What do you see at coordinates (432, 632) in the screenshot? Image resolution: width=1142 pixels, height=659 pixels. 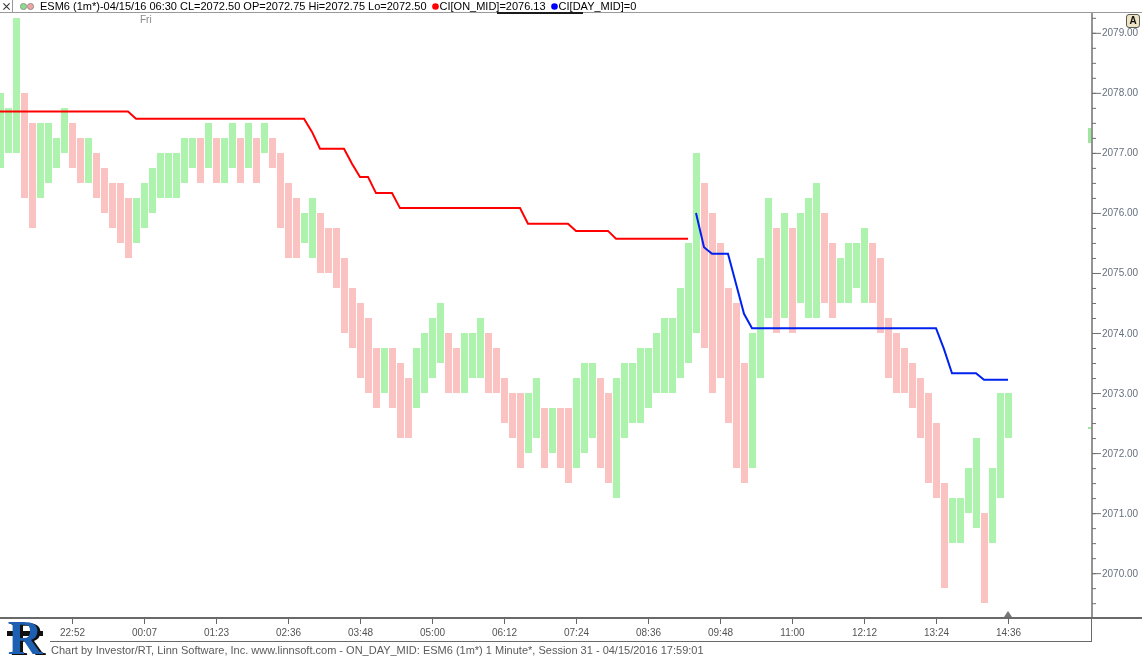 I see `time-axis-label: 05:00` at bounding box center [432, 632].